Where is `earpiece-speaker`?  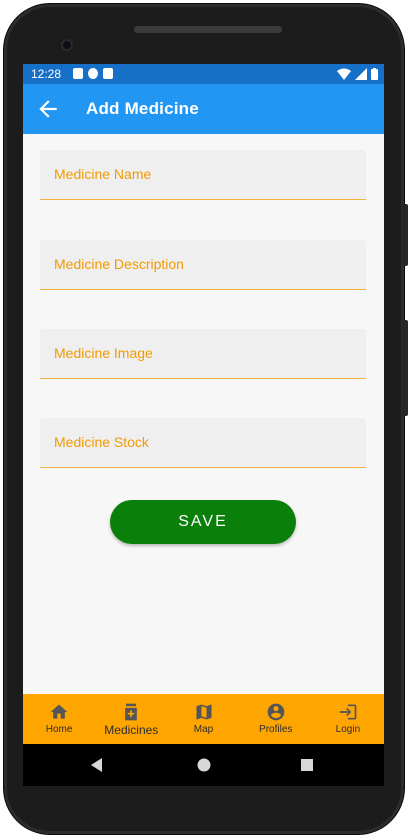 earpiece-speaker is located at coordinates (208, 29).